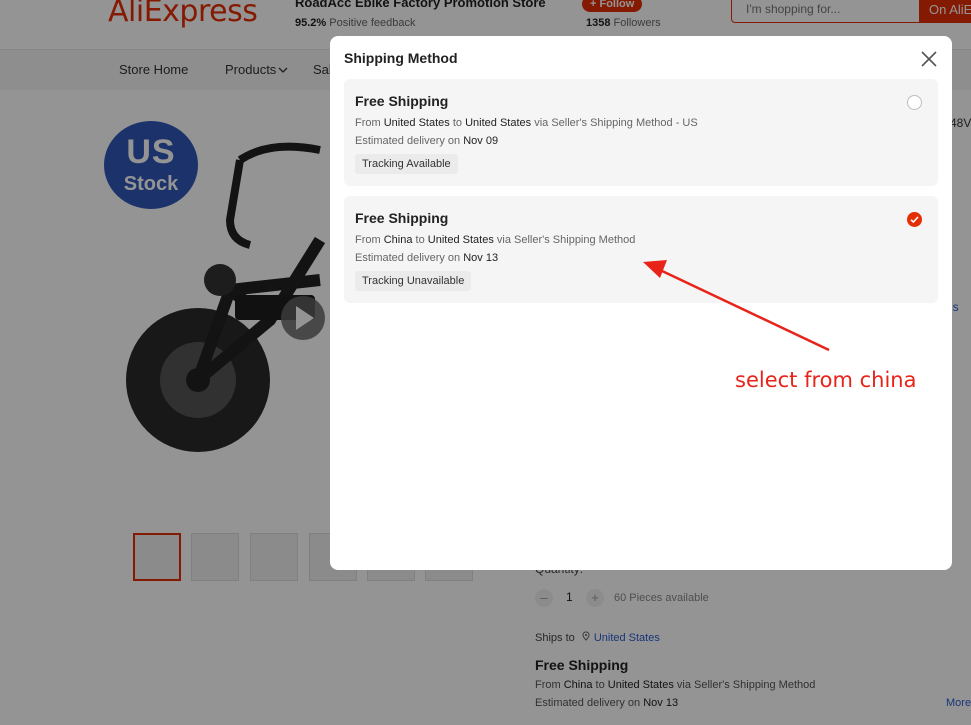 The height and width of the screenshot is (725, 971). I want to click on option-via: via Seller's Shipping Method - US, so click(616, 123).